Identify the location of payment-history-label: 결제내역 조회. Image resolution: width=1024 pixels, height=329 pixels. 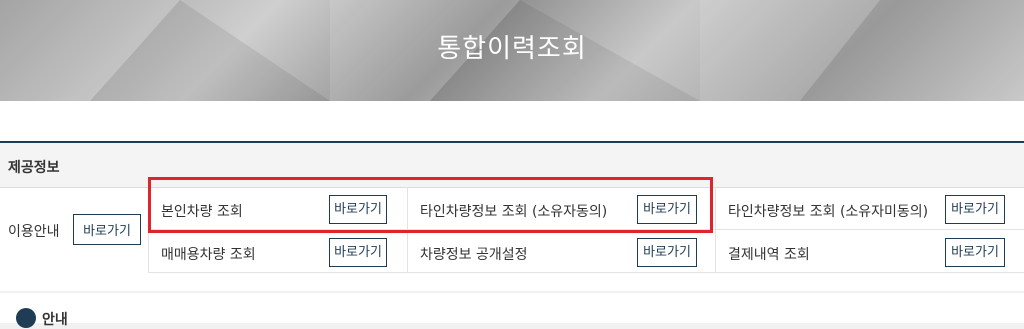
(769, 255).